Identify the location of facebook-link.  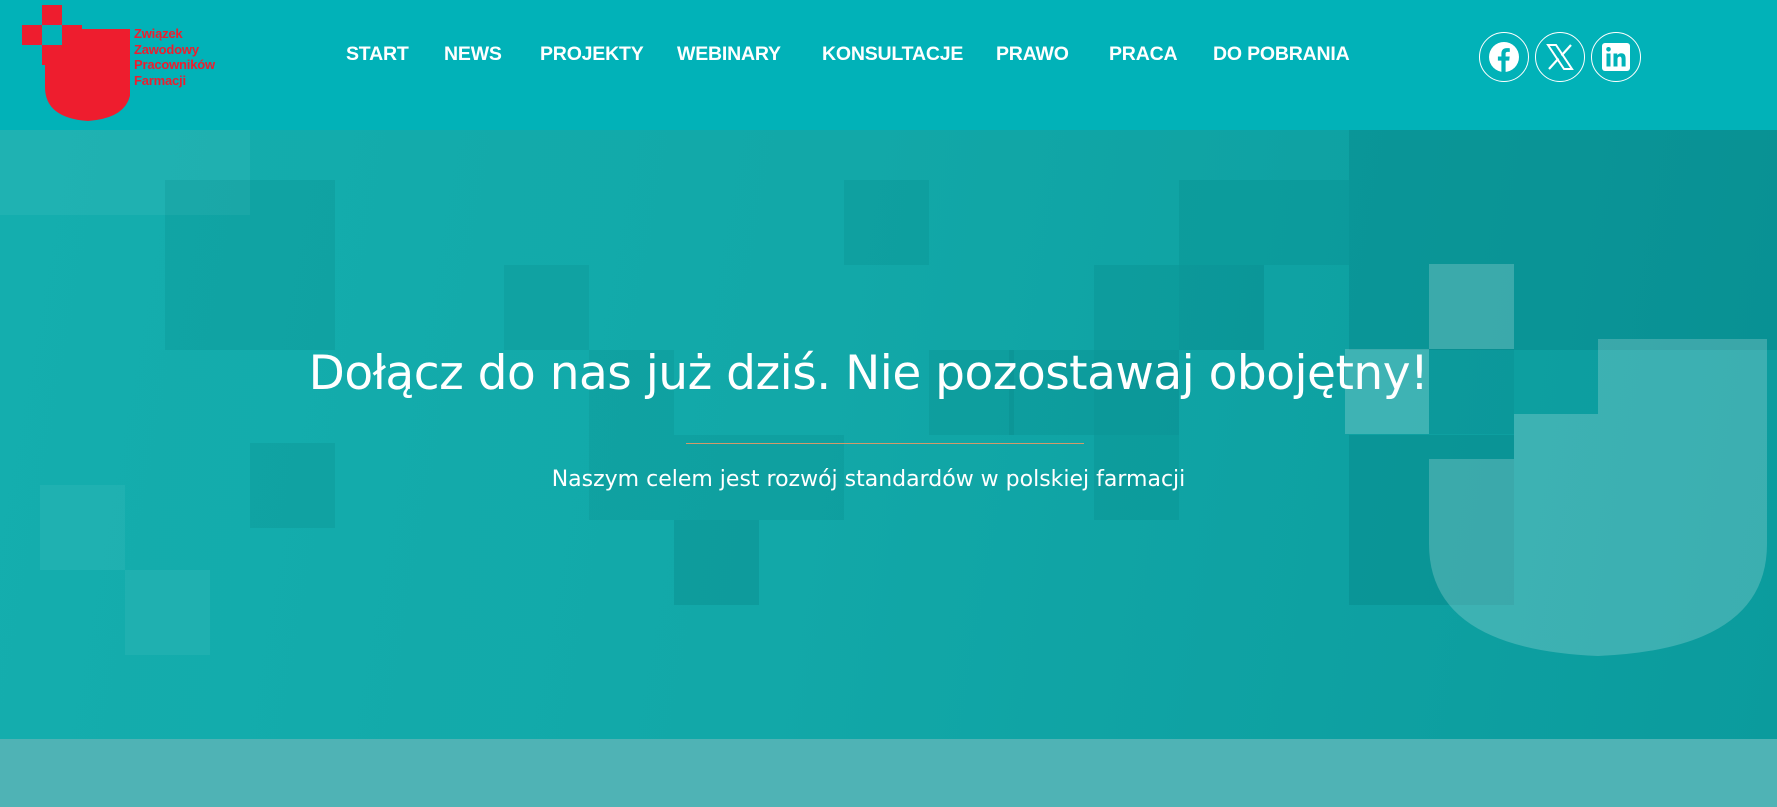
(1504, 57).